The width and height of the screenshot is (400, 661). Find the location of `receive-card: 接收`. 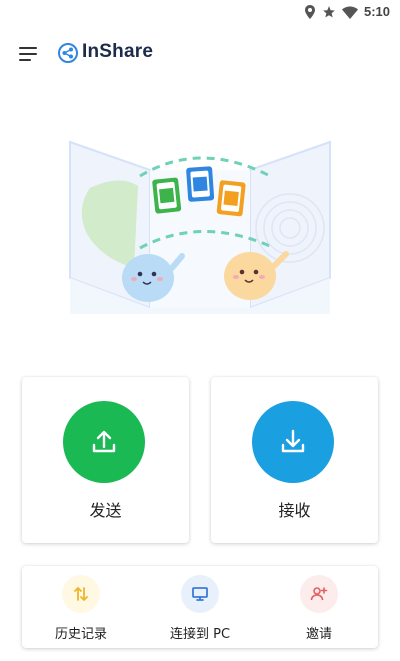

receive-card: 接收 is located at coordinates (294, 460).